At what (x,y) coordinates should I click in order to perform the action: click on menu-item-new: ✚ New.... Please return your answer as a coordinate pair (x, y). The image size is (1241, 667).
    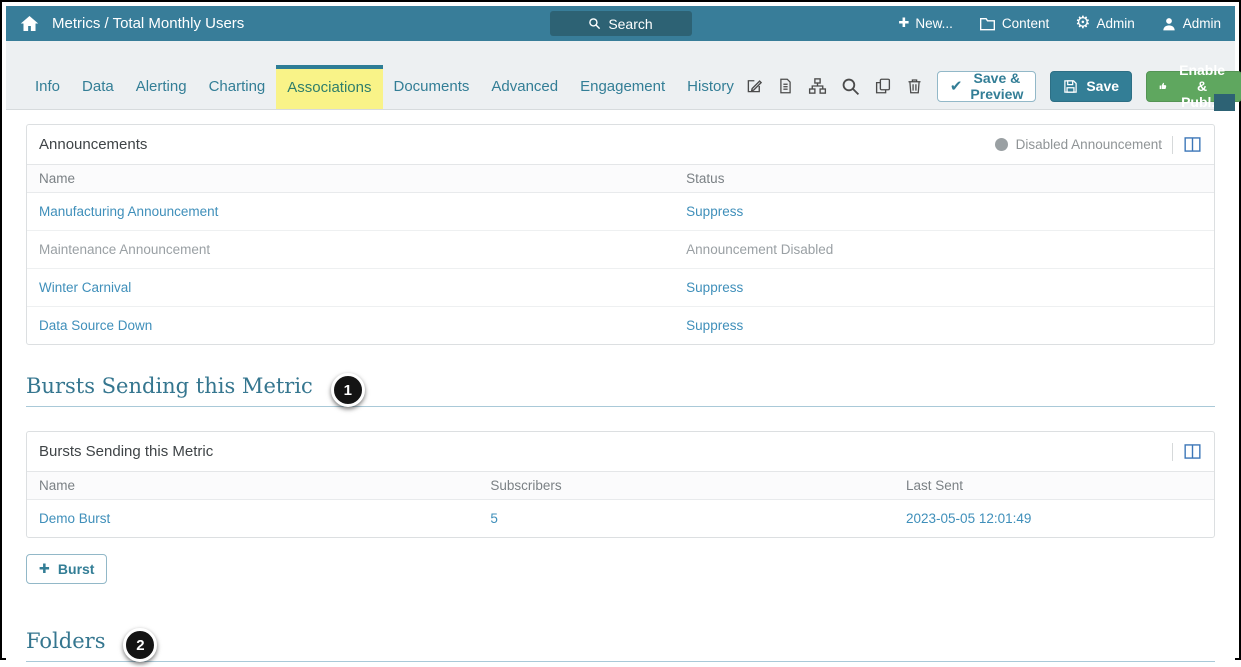
    Looking at the image, I should click on (926, 23).